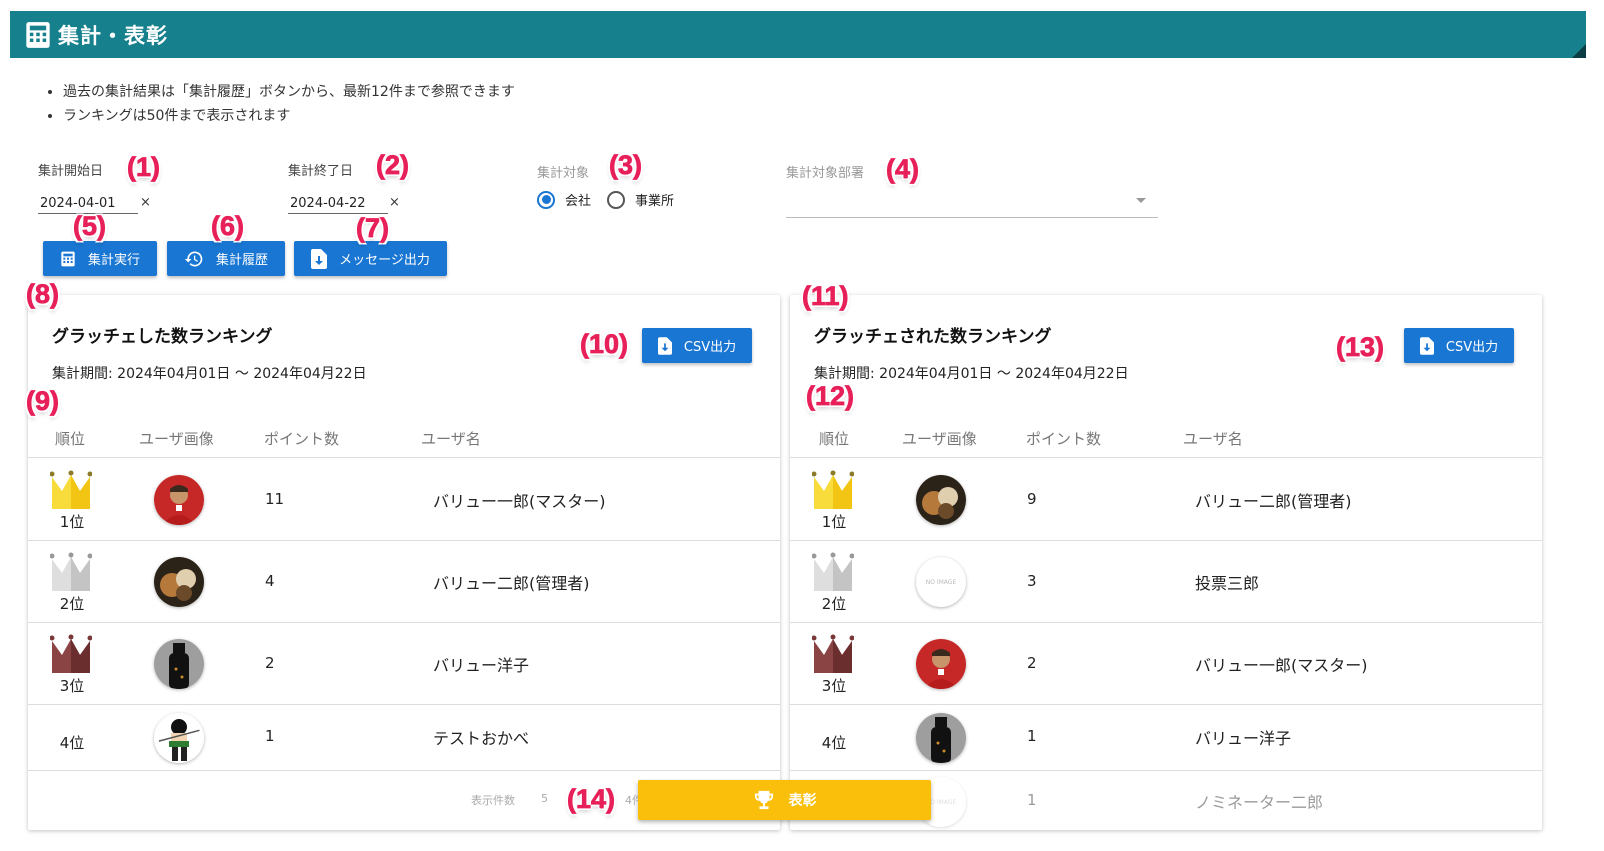 The image size is (1604, 851). What do you see at coordinates (616, 199) in the screenshot?
I see `radio-unchecked-icon` at bounding box center [616, 199].